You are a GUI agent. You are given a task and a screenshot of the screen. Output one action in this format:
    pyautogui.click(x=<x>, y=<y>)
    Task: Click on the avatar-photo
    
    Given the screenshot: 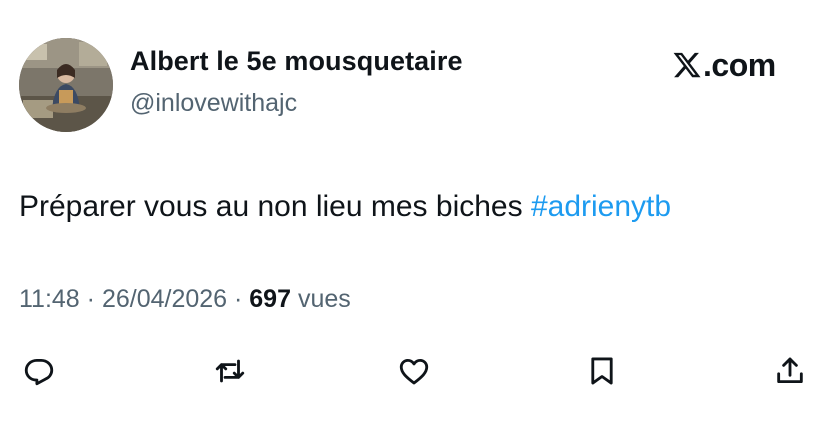 What is the action you would take?
    pyautogui.click(x=66, y=85)
    